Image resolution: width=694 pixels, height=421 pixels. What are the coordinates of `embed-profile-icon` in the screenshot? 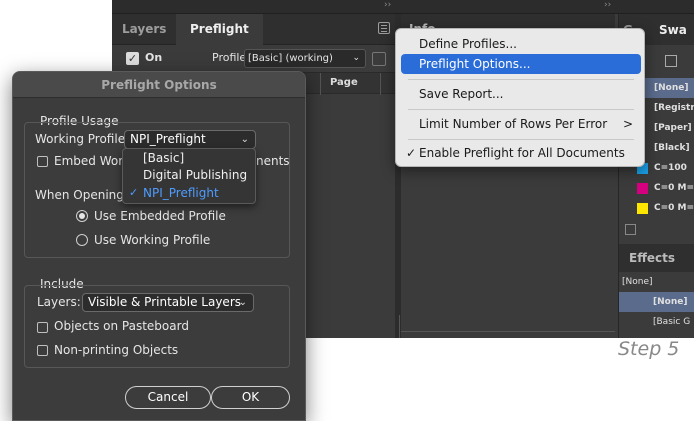 It's located at (379, 59).